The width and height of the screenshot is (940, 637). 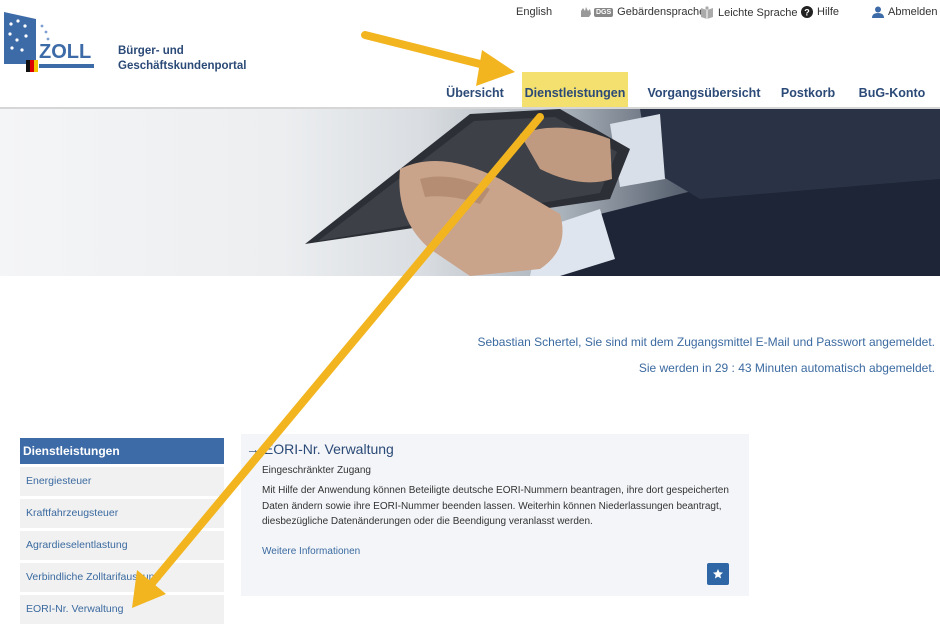 What do you see at coordinates (878, 12) in the screenshot?
I see `user-icon` at bounding box center [878, 12].